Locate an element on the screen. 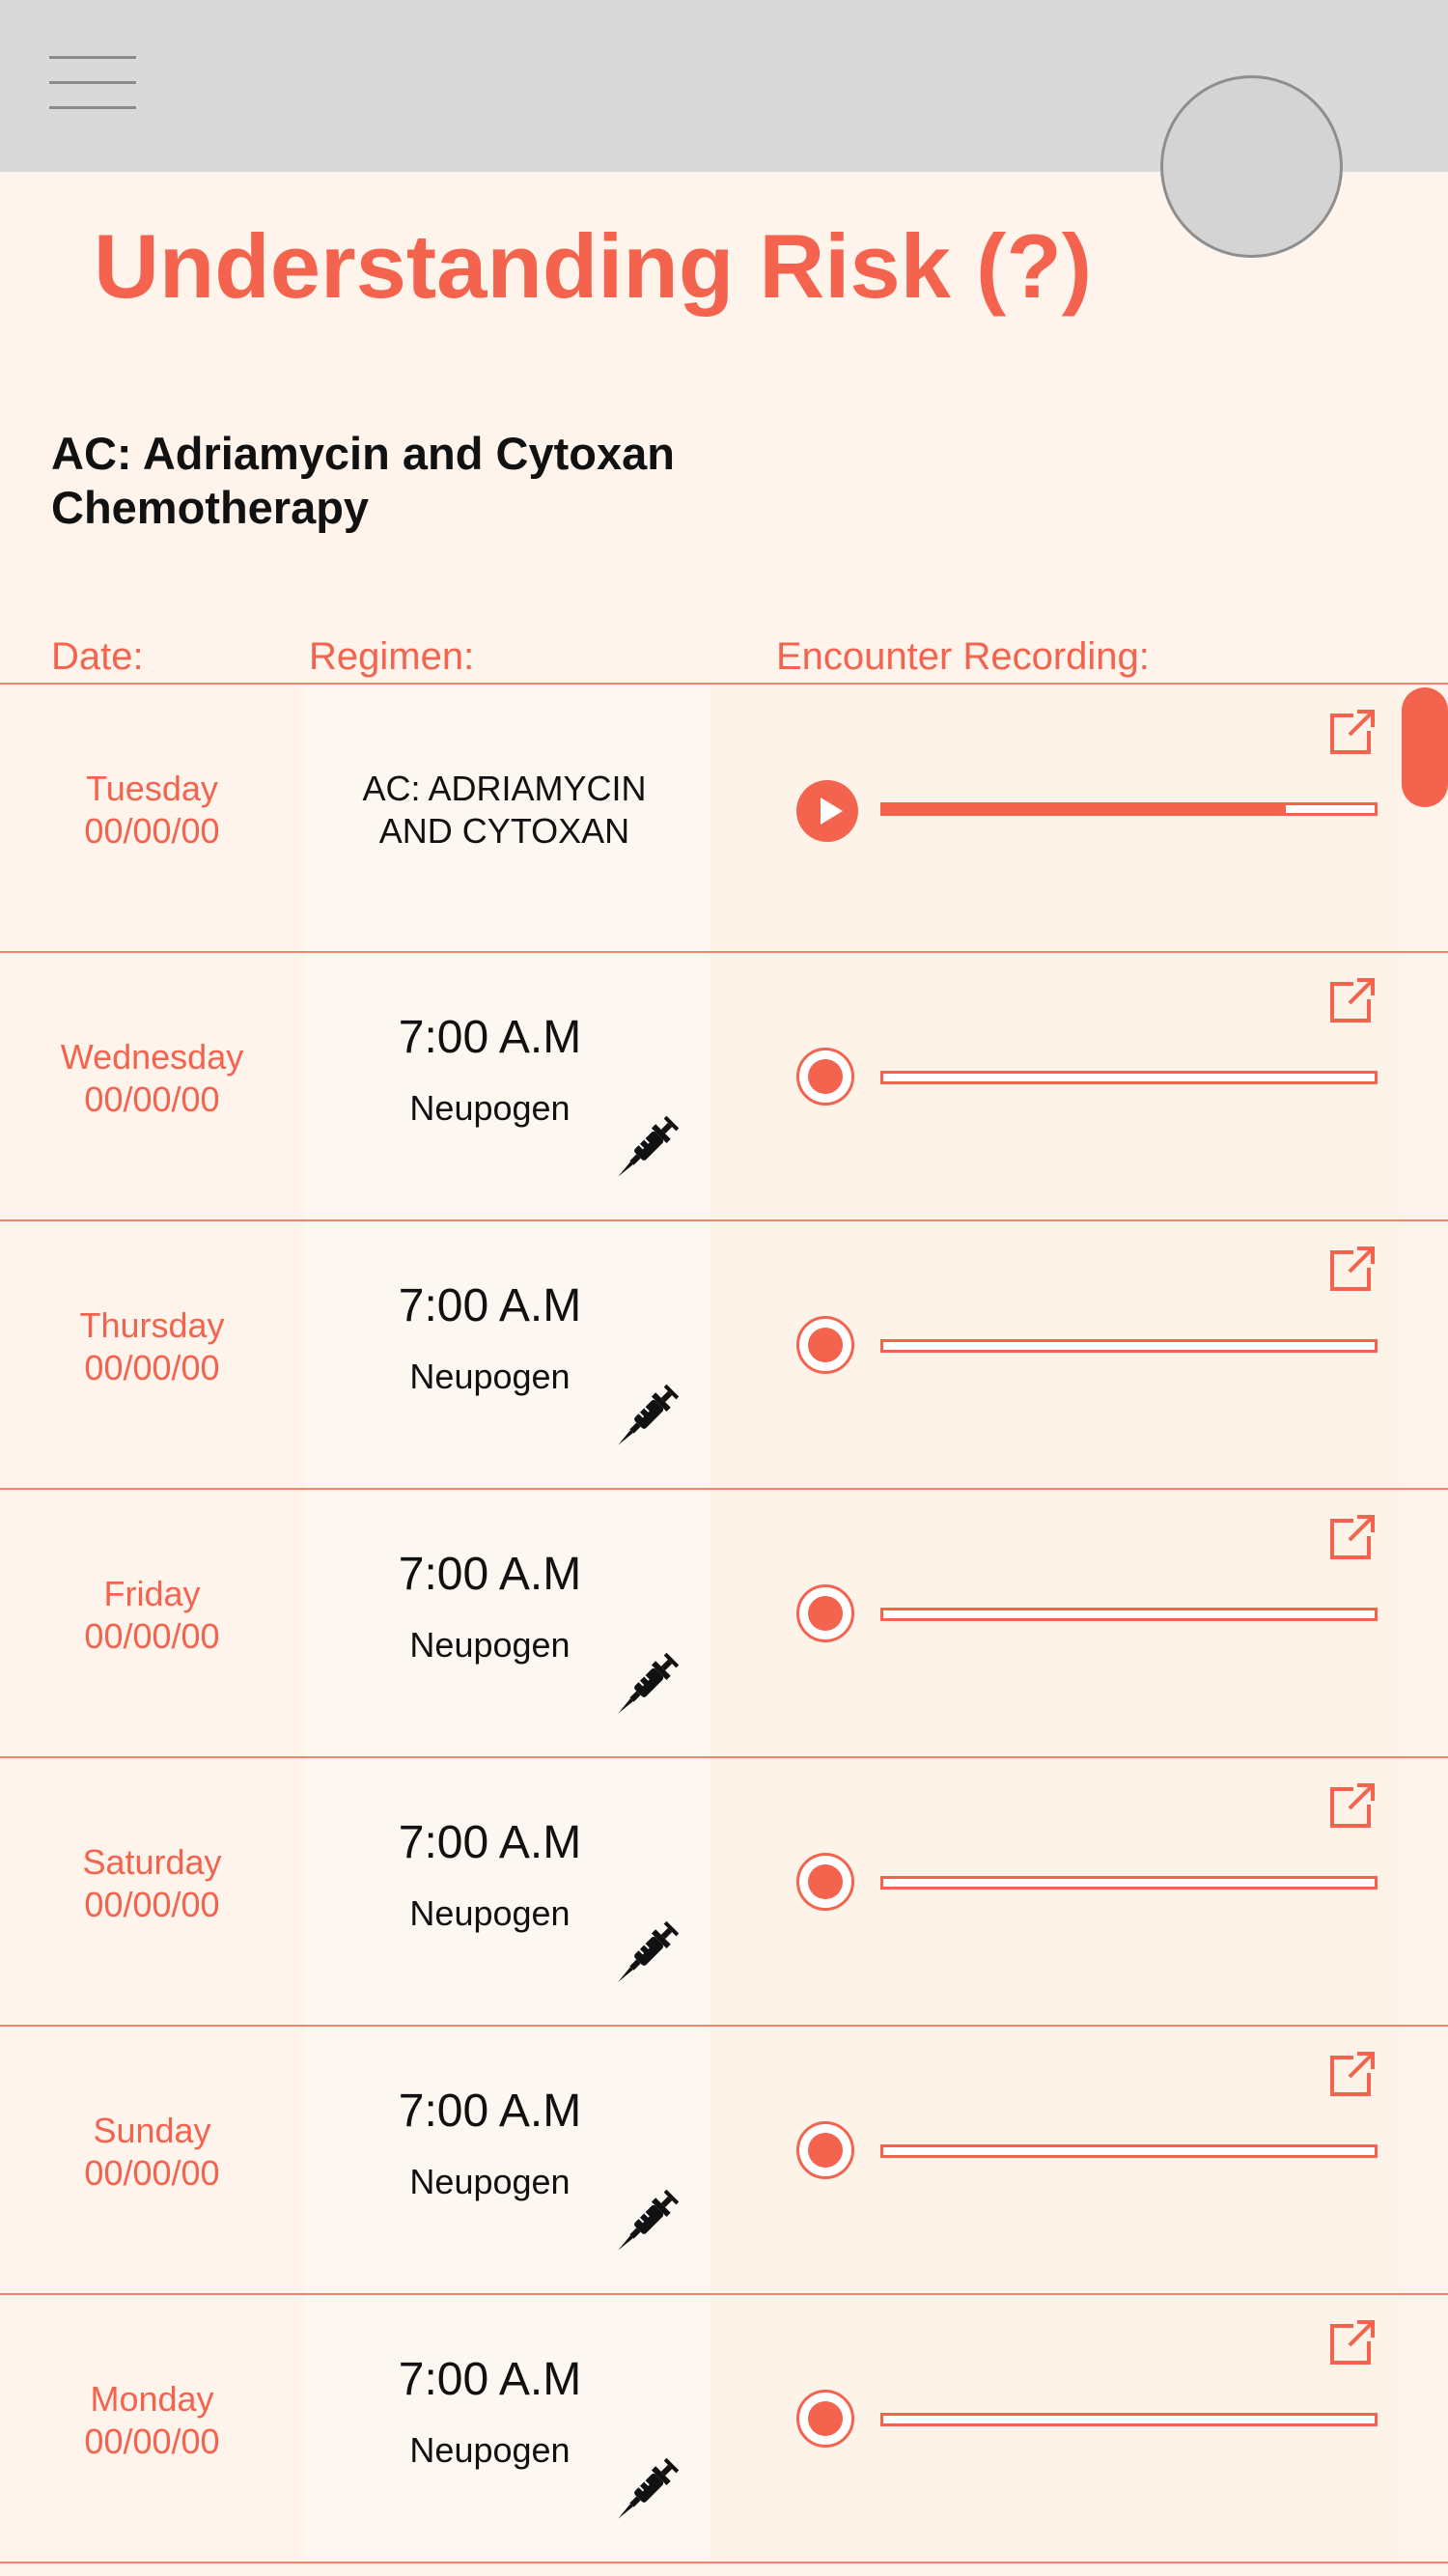 This screenshot has height=2576, width=1448. day-label: Friday is located at coordinates (152, 1594).